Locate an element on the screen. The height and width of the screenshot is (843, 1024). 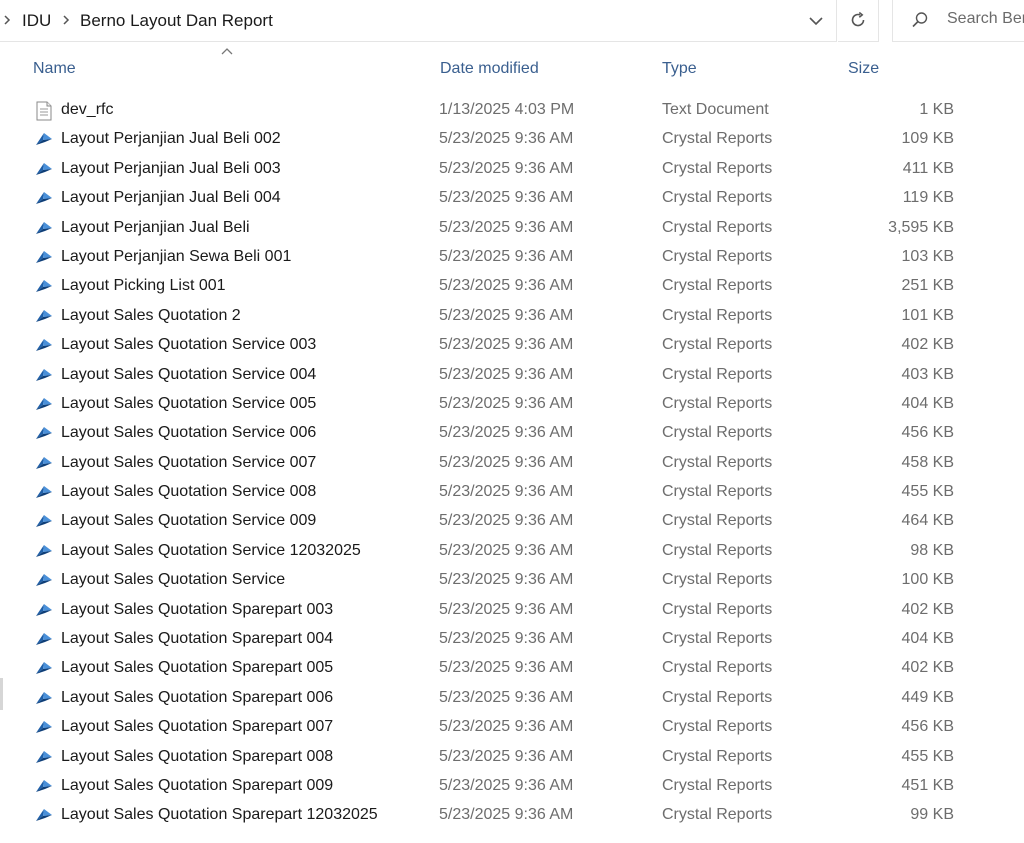
file-name: Layout Sales Quotation Sparepart 004 is located at coordinates (197, 639).